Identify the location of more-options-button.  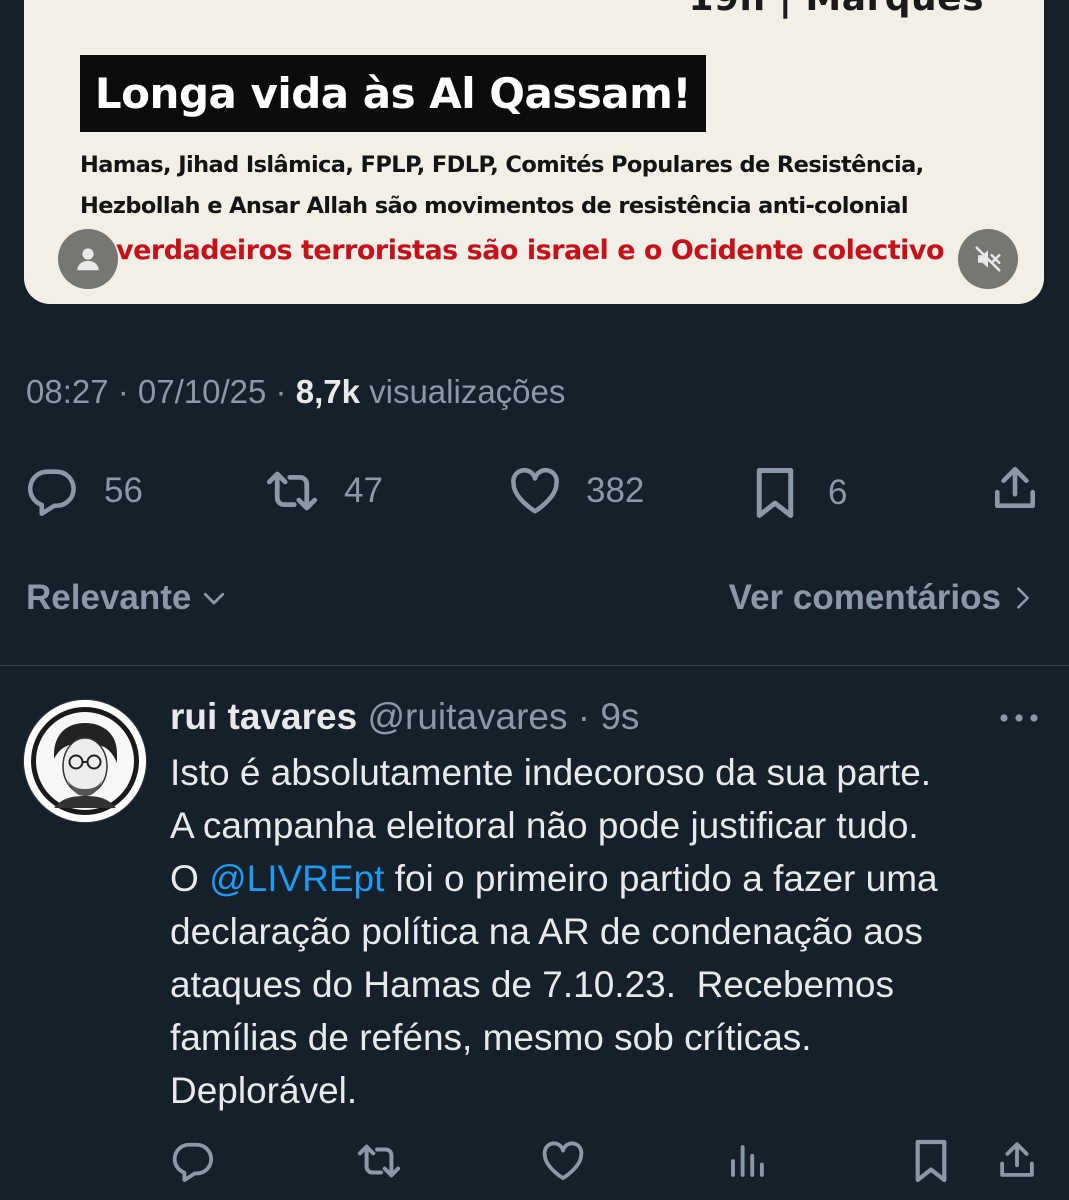
(1019, 720).